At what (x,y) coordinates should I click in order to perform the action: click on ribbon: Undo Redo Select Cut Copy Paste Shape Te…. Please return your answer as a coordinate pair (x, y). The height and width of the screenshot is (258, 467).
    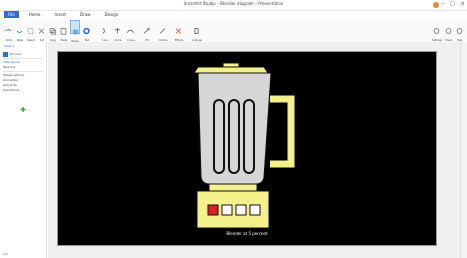
    Looking at the image, I should click on (233, 30).